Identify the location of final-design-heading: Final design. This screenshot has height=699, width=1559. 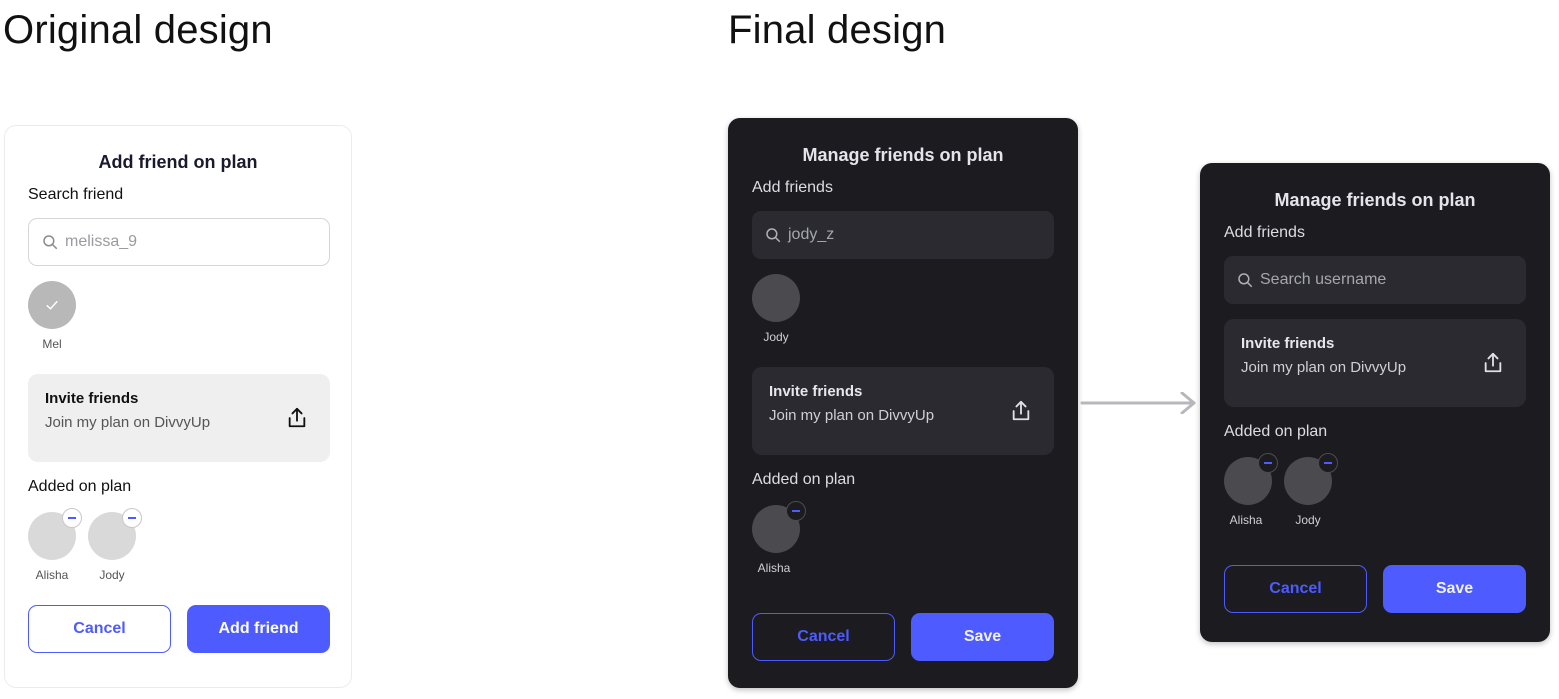
(837, 30).